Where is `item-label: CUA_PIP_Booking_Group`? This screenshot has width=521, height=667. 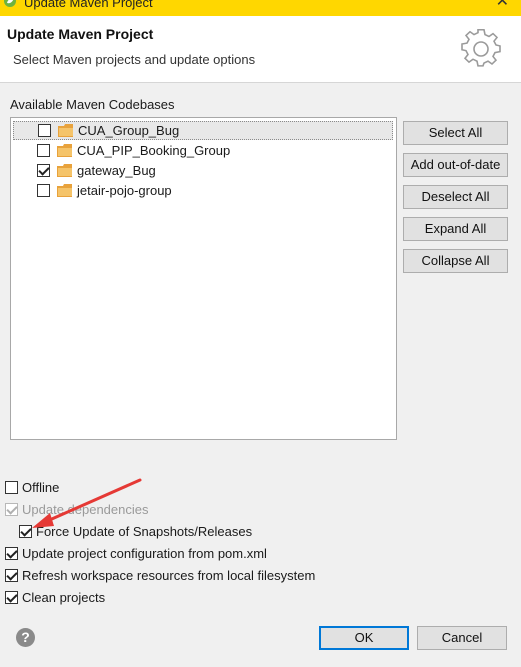
item-label: CUA_PIP_Booking_Group is located at coordinates (154, 150).